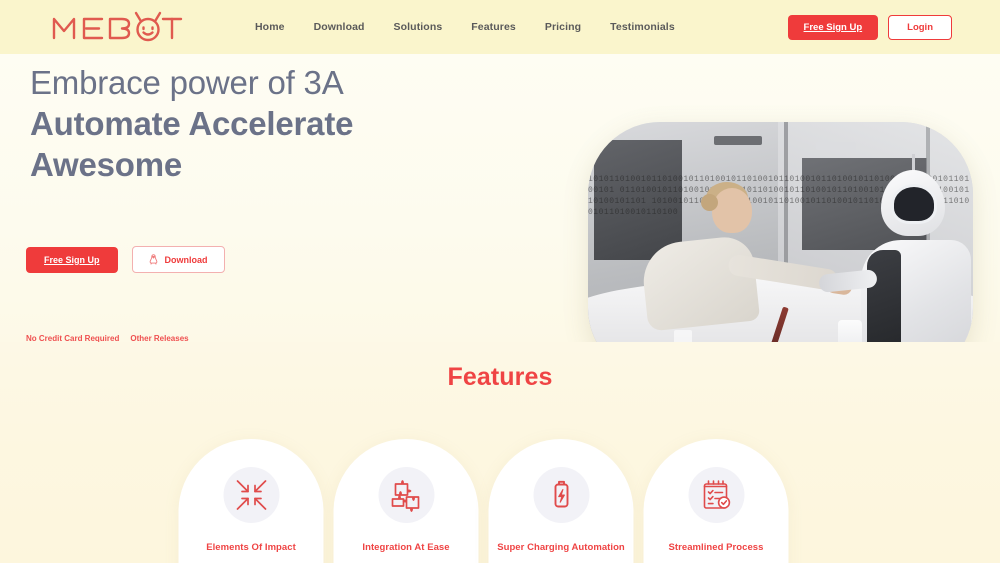 The height and width of the screenshot is (563, 1000). Describe the element at coordinates (251, 495) in the screenshot. I see `arrows-converge-icon` at that location.